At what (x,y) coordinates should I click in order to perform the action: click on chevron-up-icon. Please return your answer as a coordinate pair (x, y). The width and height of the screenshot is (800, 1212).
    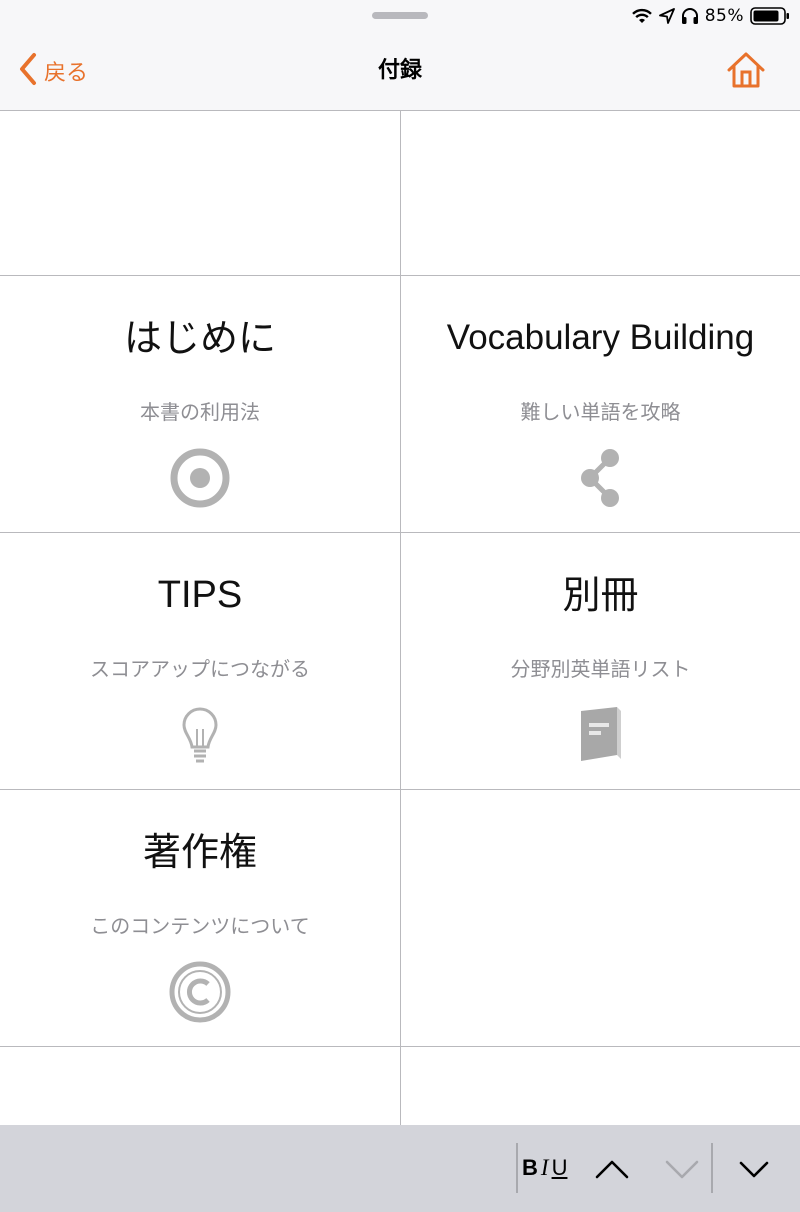
    Looking at the image, I should click on (612, 1175).